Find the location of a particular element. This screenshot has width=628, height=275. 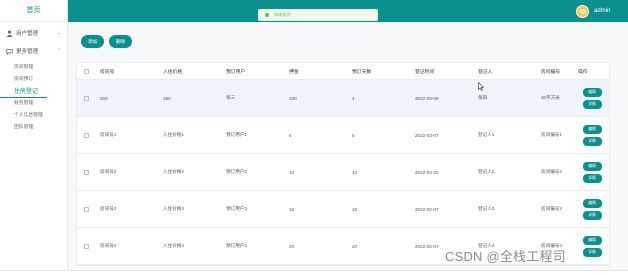

table-cell: 房间编号2 is located at coordinates (551, 171).